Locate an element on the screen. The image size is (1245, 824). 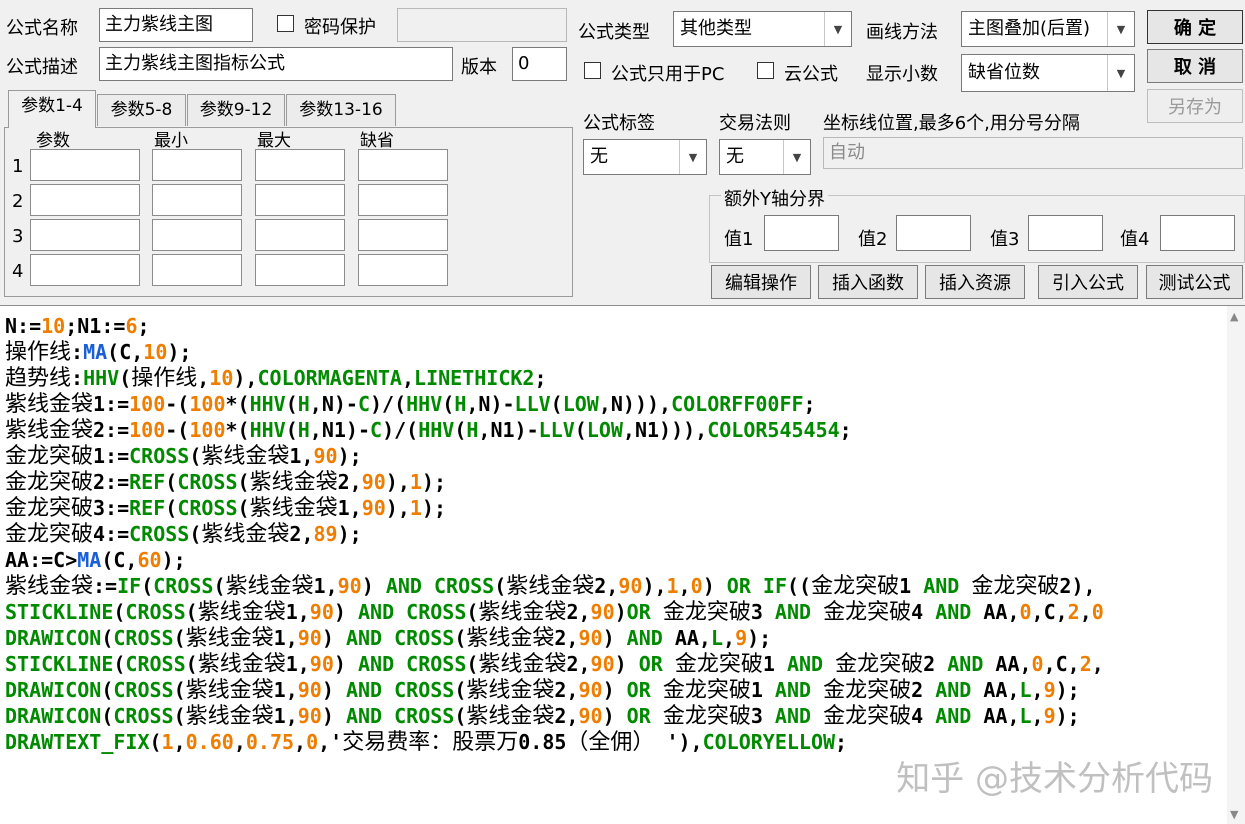
password-checkbox is located at coordinates (285, 23).